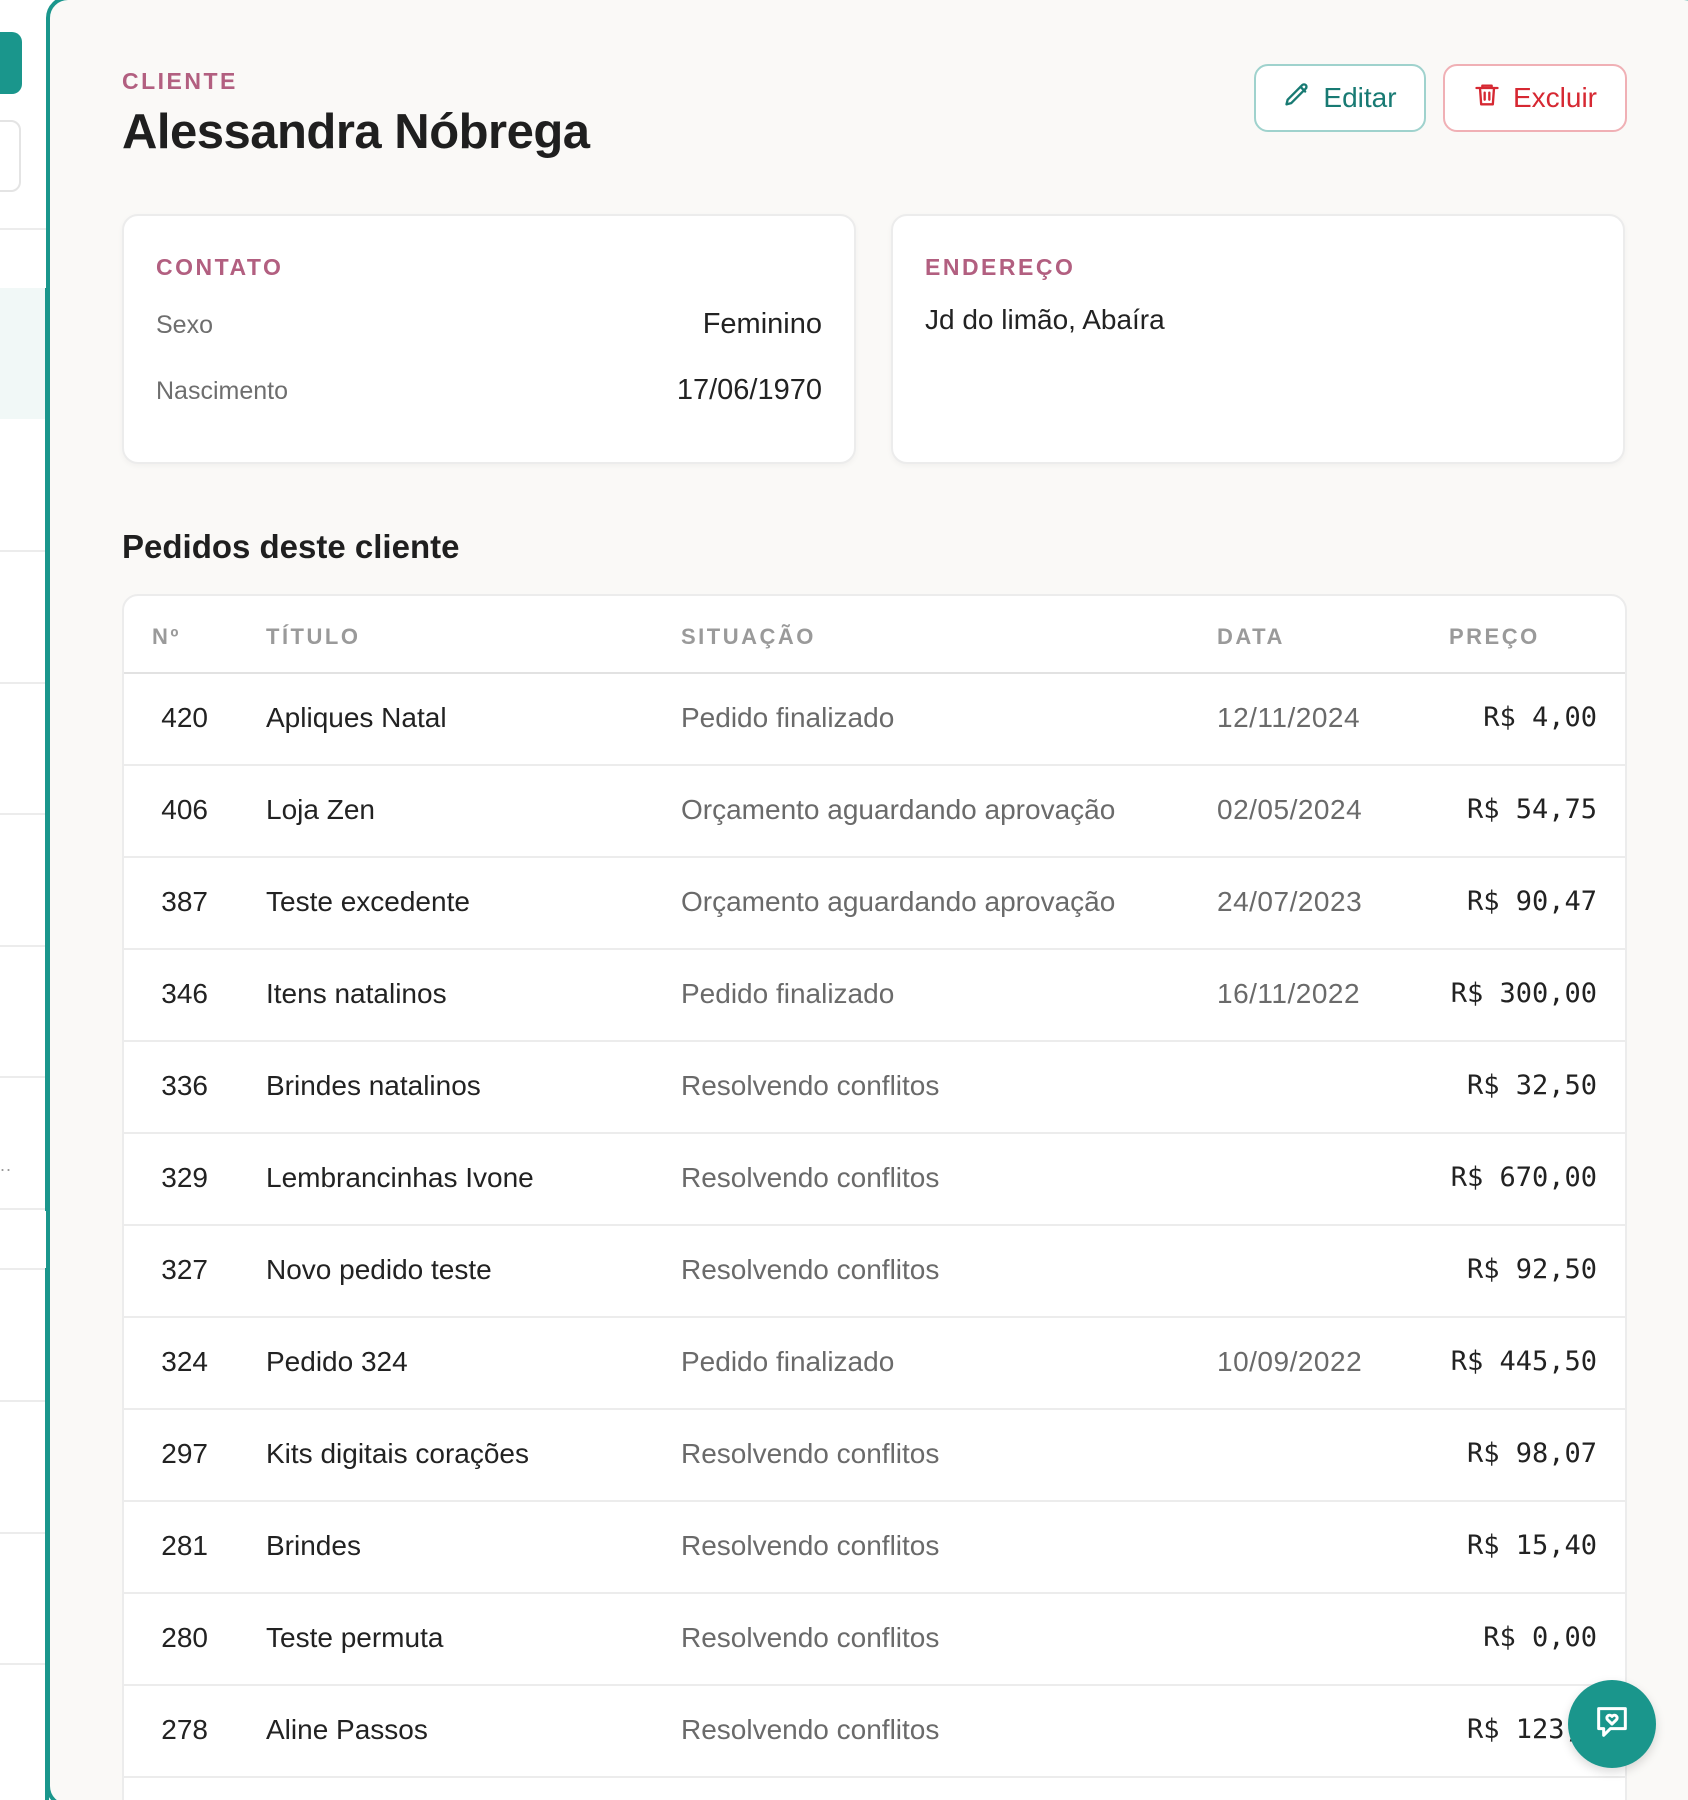 The image size is (1688, 1800). Describe the element at coordinates (356, 717) in the screenshot. I see `order-title: Apliques Natal` at that location.